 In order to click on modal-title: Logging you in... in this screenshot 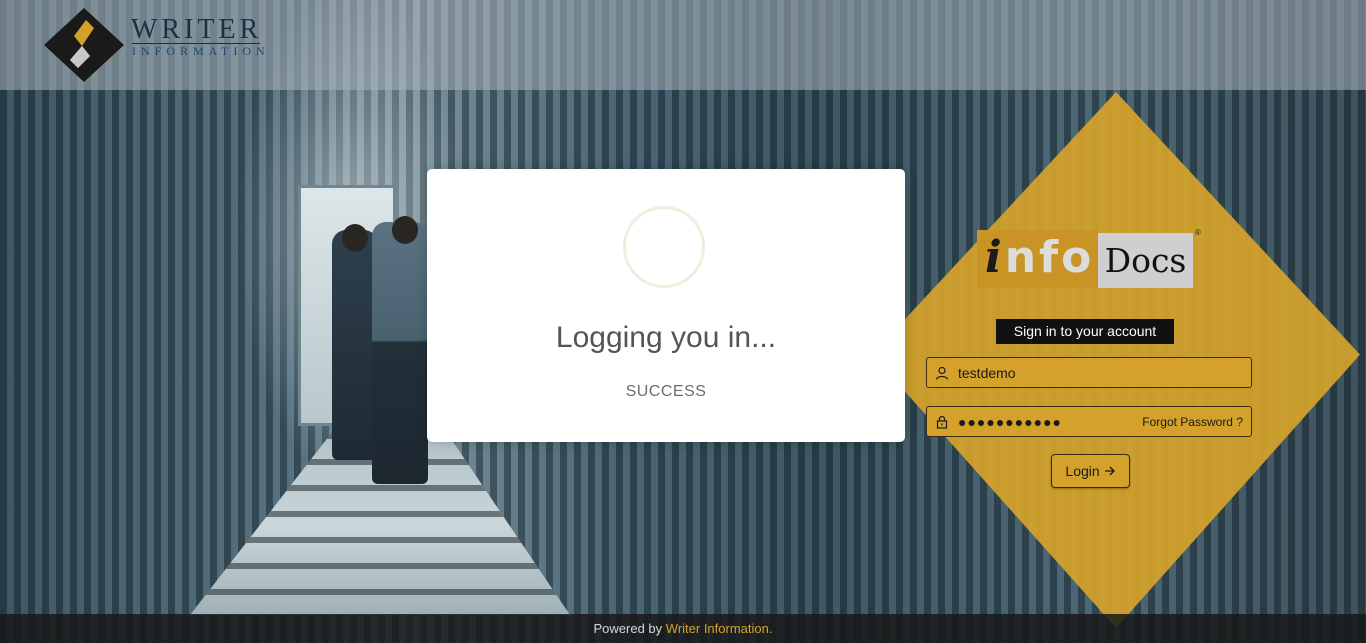, I will do `click(666, 337)`.